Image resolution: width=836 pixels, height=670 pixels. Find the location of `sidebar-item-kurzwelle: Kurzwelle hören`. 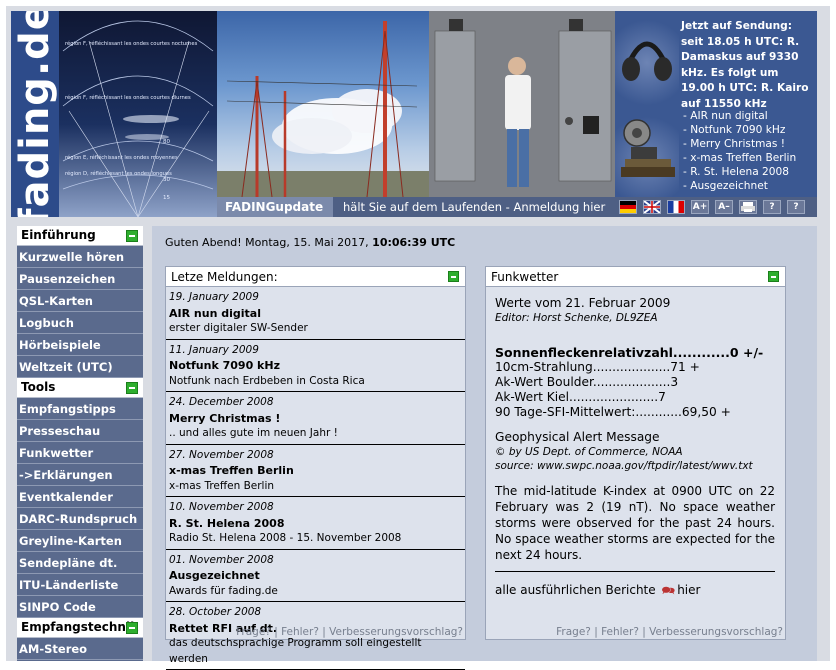

sidebar-item-kurzwelle: Kurzwelle hören is located at coordinates (80, 257).